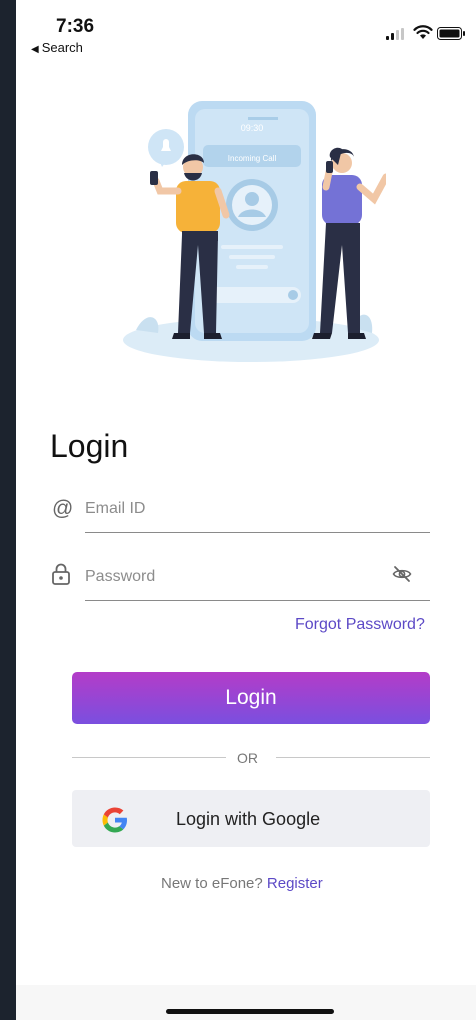  What do you see at coordinates (246, 1002) in the screenshot?
I see `bottom-bar` at bounding box center [246, 1002].